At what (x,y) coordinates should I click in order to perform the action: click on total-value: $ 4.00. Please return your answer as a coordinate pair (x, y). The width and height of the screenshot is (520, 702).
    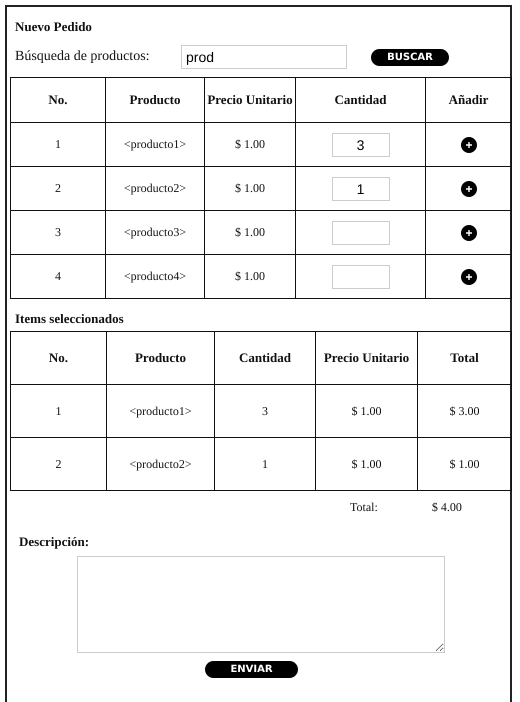
    Looking at the image, I should click on (447, 508).